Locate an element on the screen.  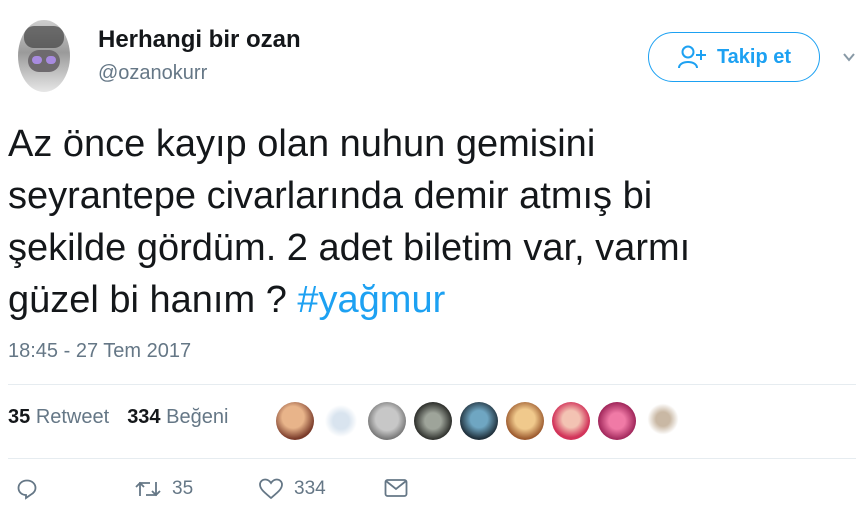
like-stat: 334 Beğeni is located at coordinates (177, 417).